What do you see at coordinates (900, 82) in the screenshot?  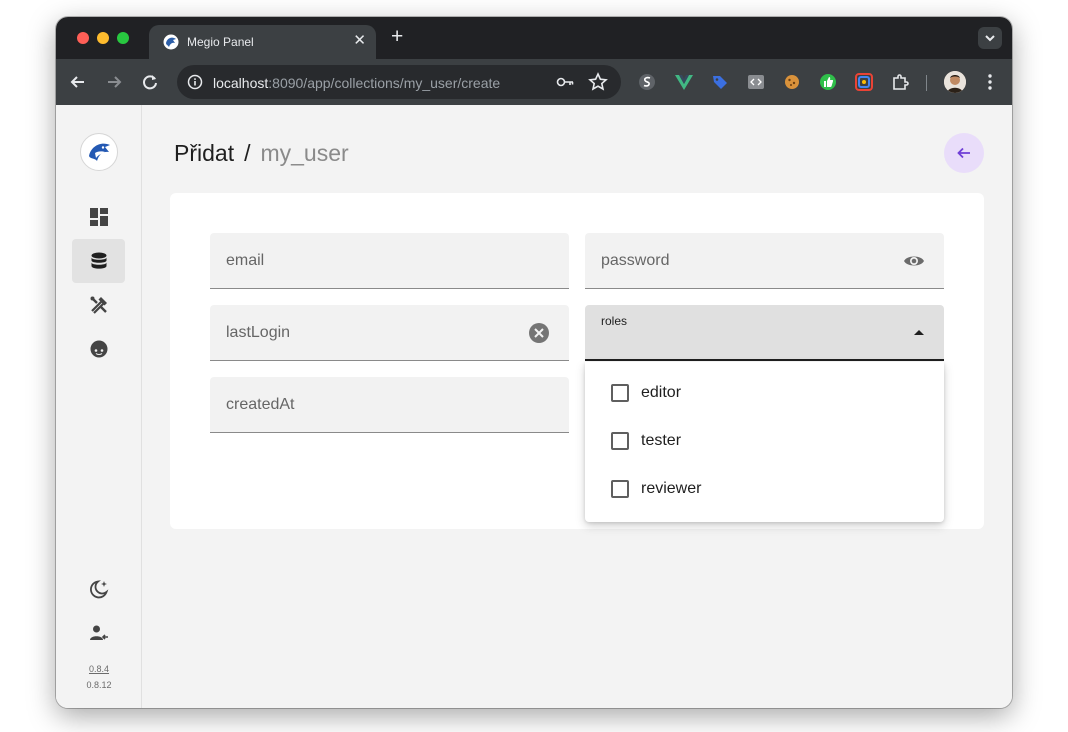 I see `extensions-puzzle-icon` at bounding box center [900, 82].